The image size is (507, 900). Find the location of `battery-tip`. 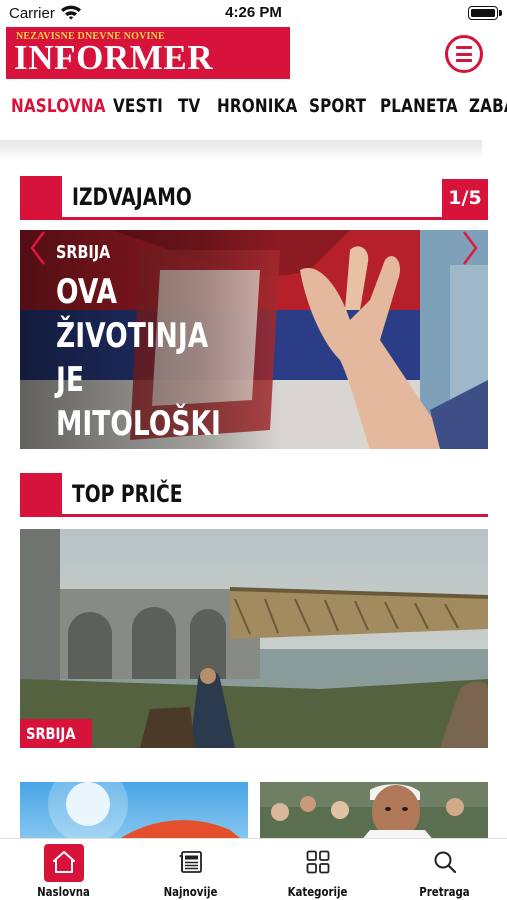

battery-tip is located at coordinates (500, 13).